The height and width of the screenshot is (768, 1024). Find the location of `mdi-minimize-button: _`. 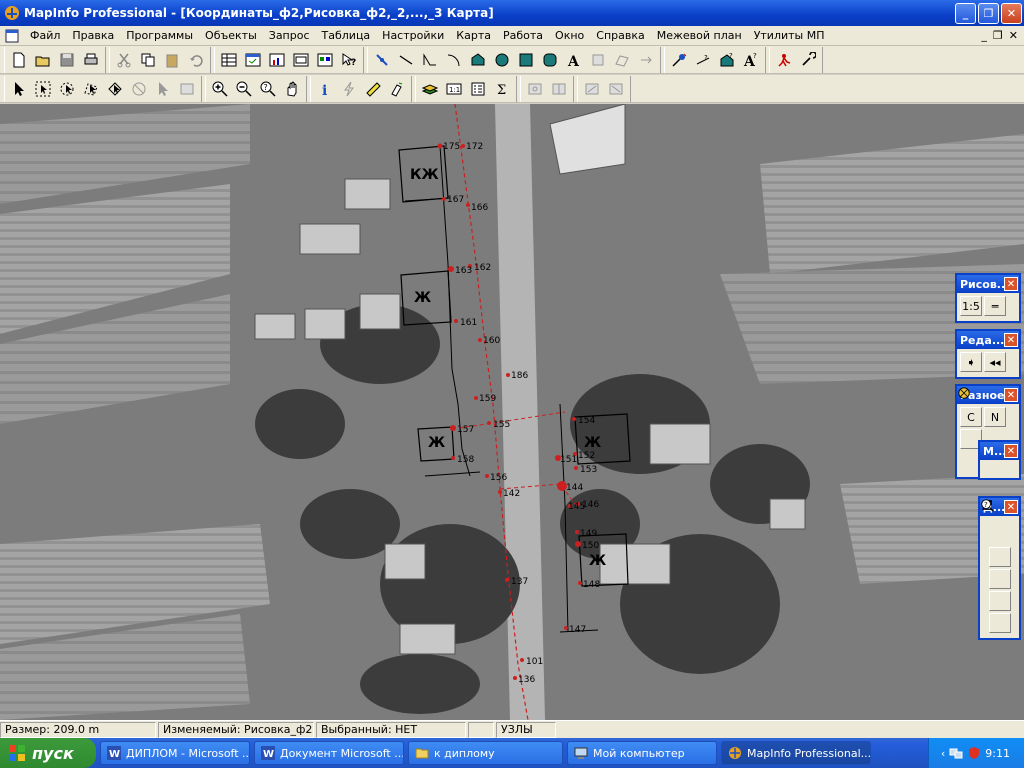

mdi-minimize-button: _ is located at coordinates (984, 35).